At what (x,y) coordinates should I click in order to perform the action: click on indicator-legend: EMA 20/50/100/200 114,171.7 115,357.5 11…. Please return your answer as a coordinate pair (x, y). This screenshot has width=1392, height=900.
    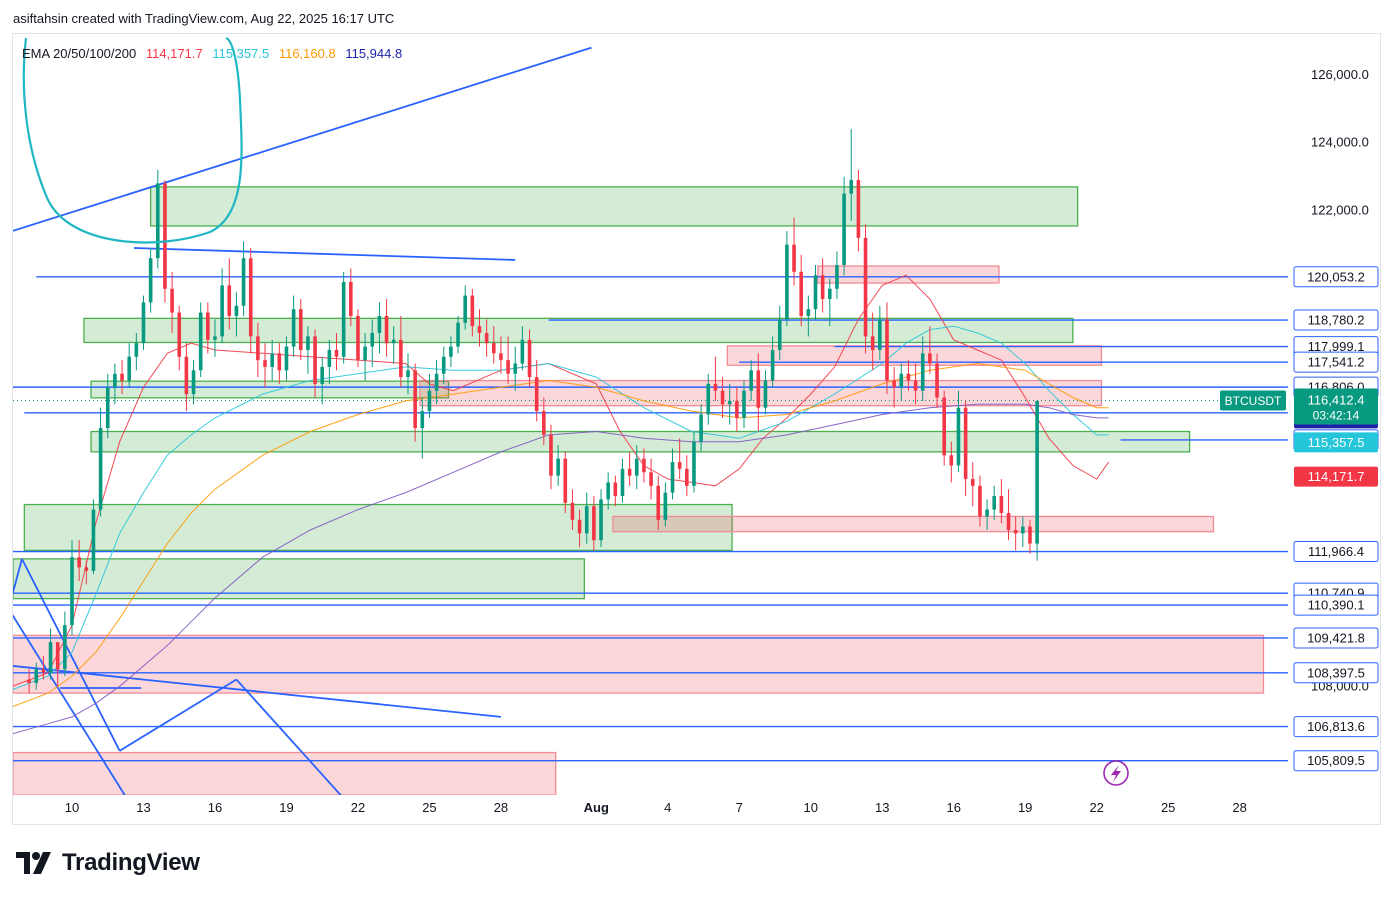
    Looking at the image, I should click on (215, 53).